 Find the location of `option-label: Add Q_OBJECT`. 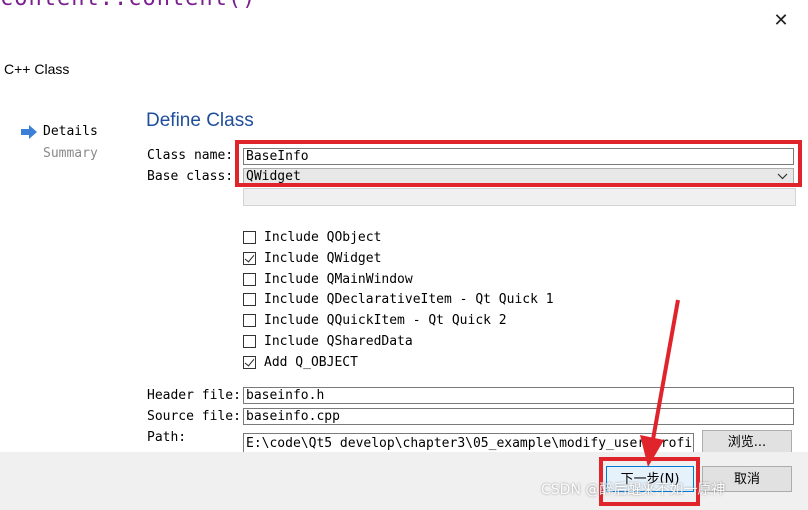

option-label: Add Q_OBJECT is located at coordinates (311, 362).